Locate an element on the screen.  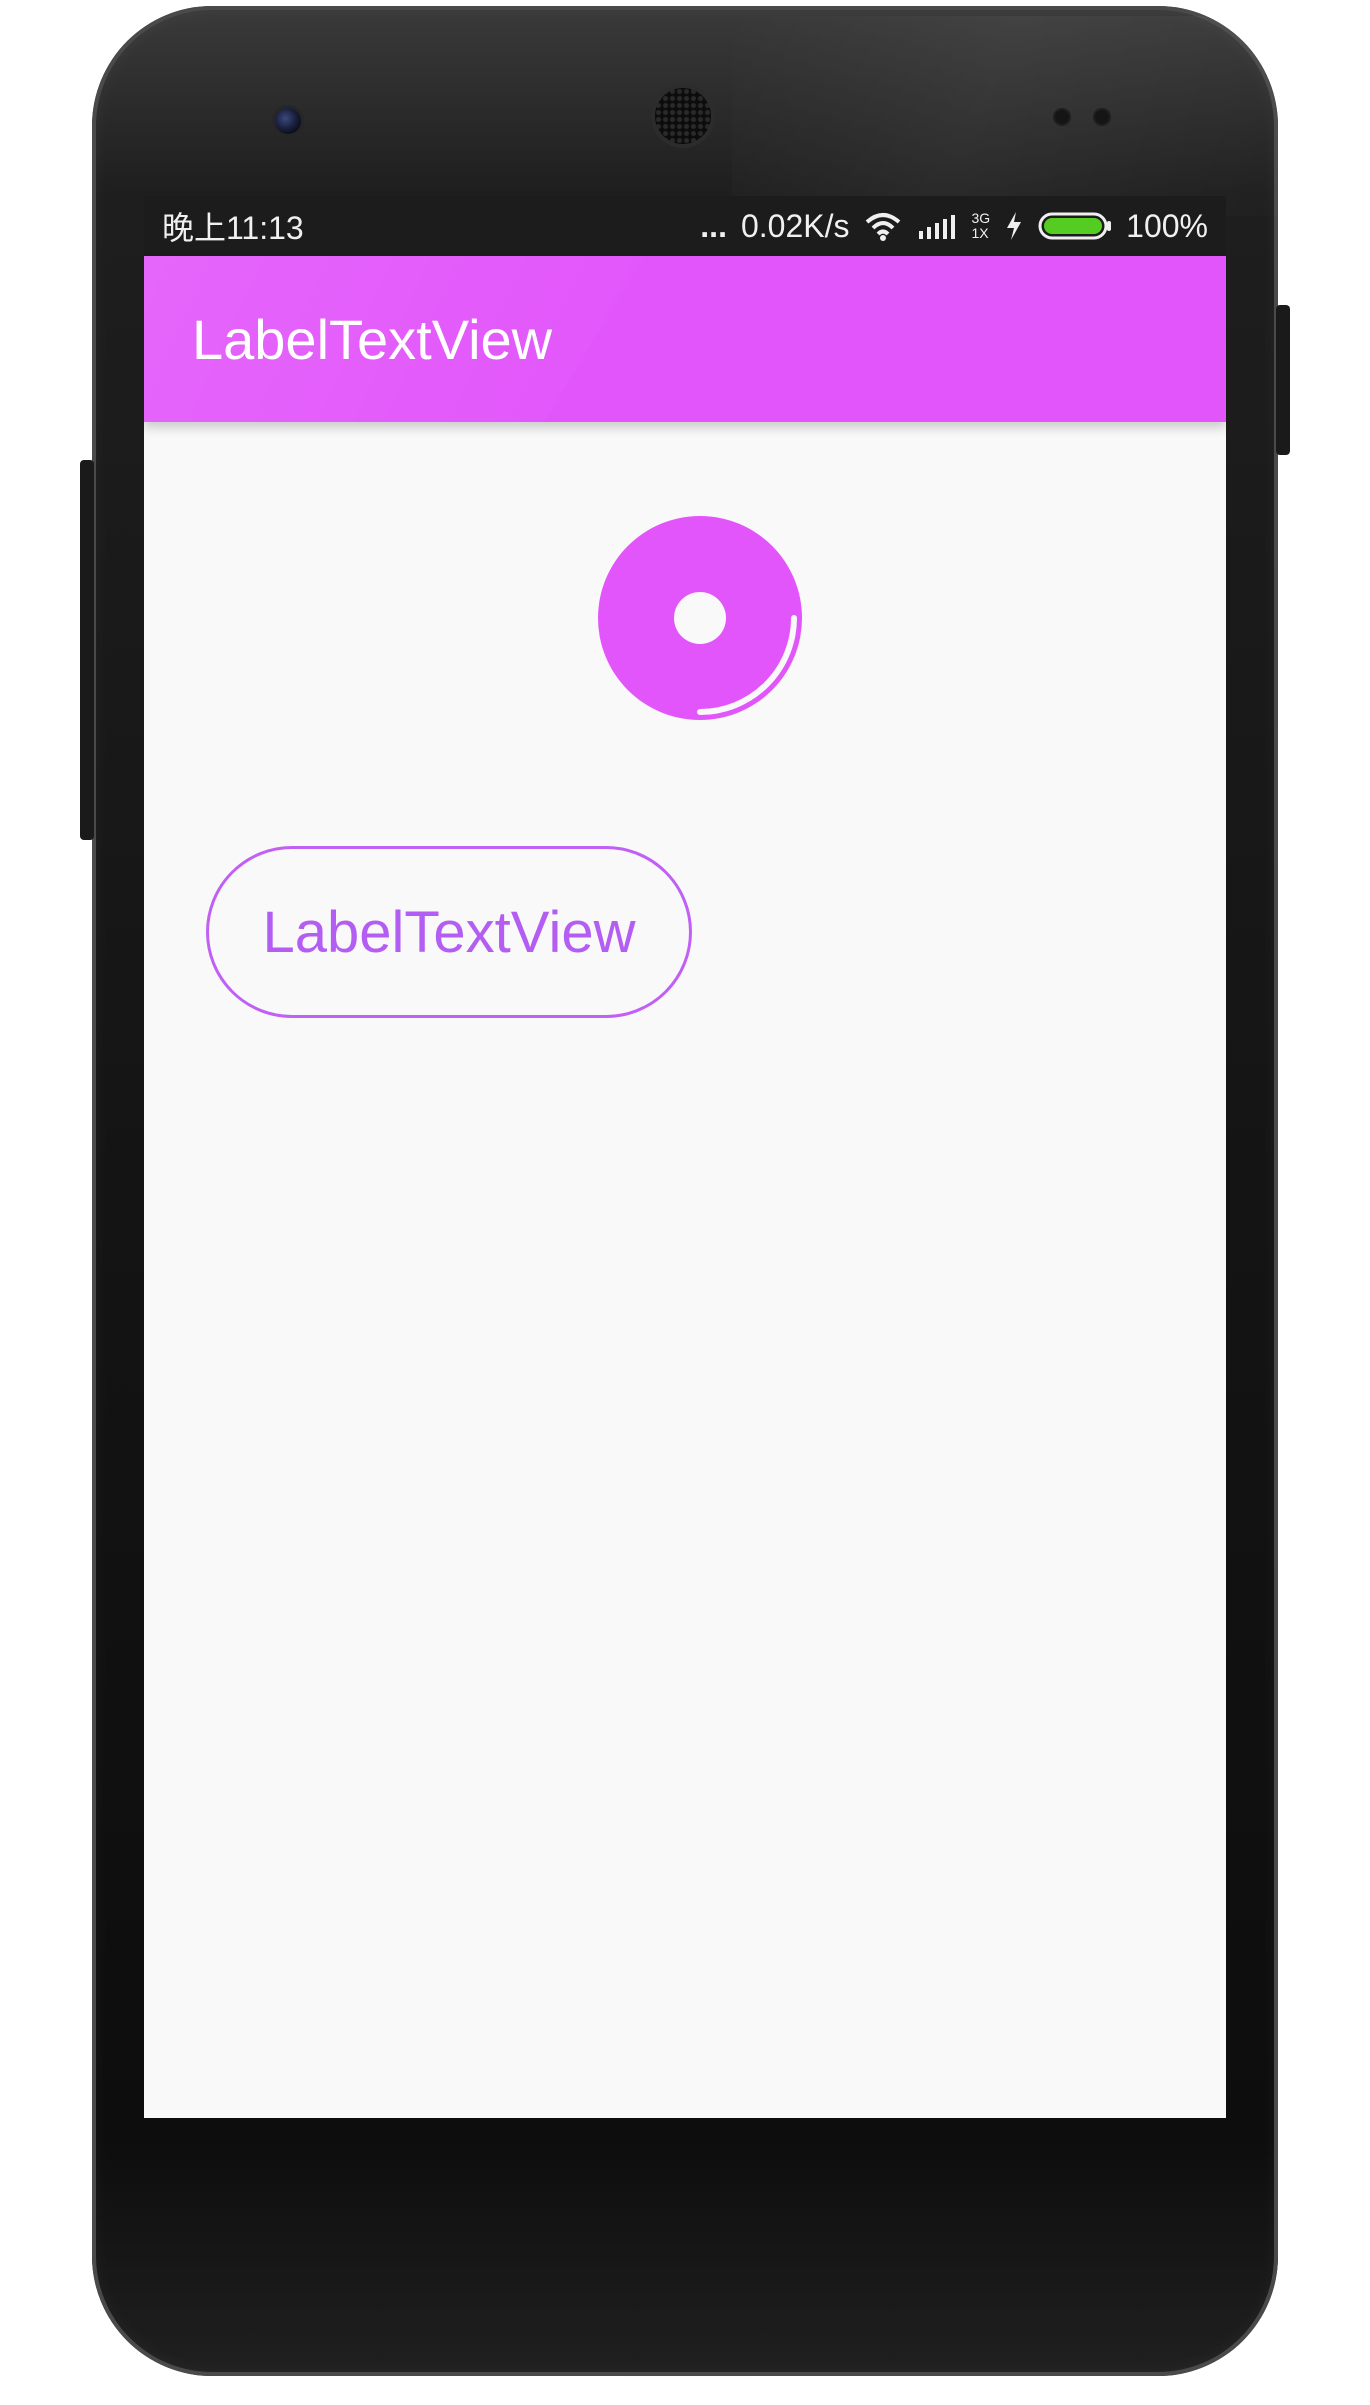
app-bar: LabelTextView is located at coordinates (685, 339).